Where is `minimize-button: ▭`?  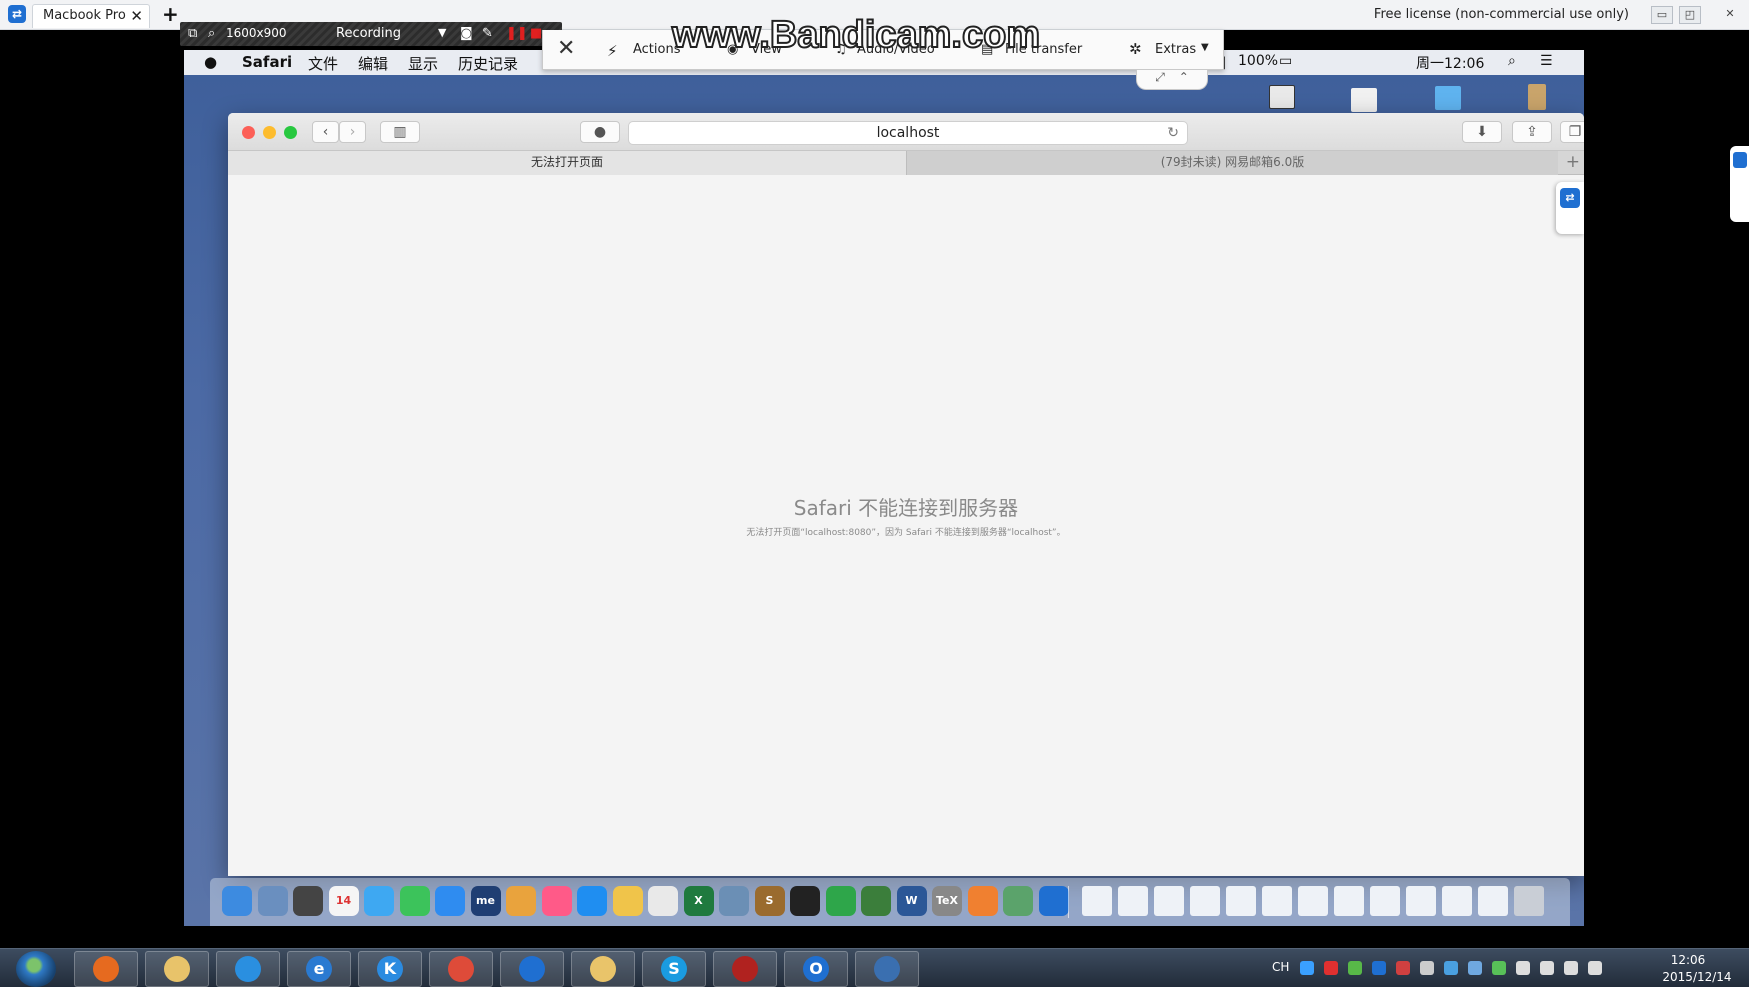
minimize-button: ▭ is located at coordinates (1662, 15).